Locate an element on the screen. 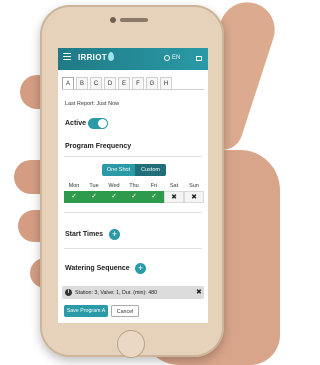 Image resolution: width=320 pixels, height=365 pixels. watering-sequence-title: Watering Sequence is located at coordinates (97, 268).